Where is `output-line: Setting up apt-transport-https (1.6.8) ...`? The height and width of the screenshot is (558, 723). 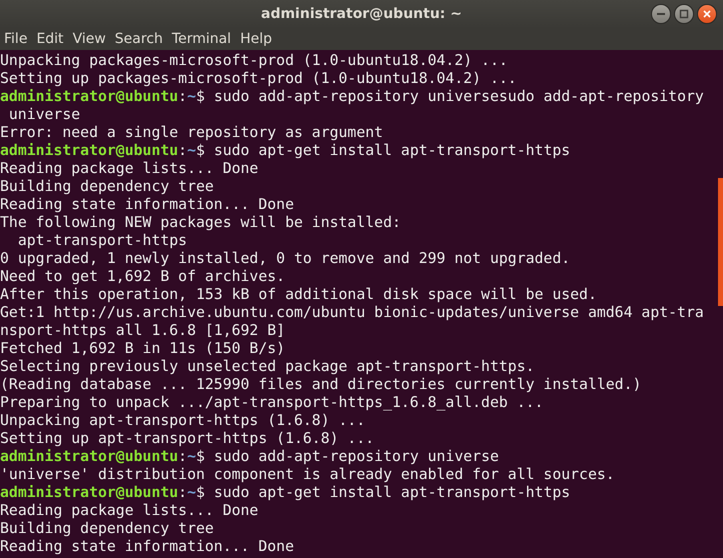 output-line: Setting up apt-transport-https (1.6.8) ... is located at coordinates (187, 439).